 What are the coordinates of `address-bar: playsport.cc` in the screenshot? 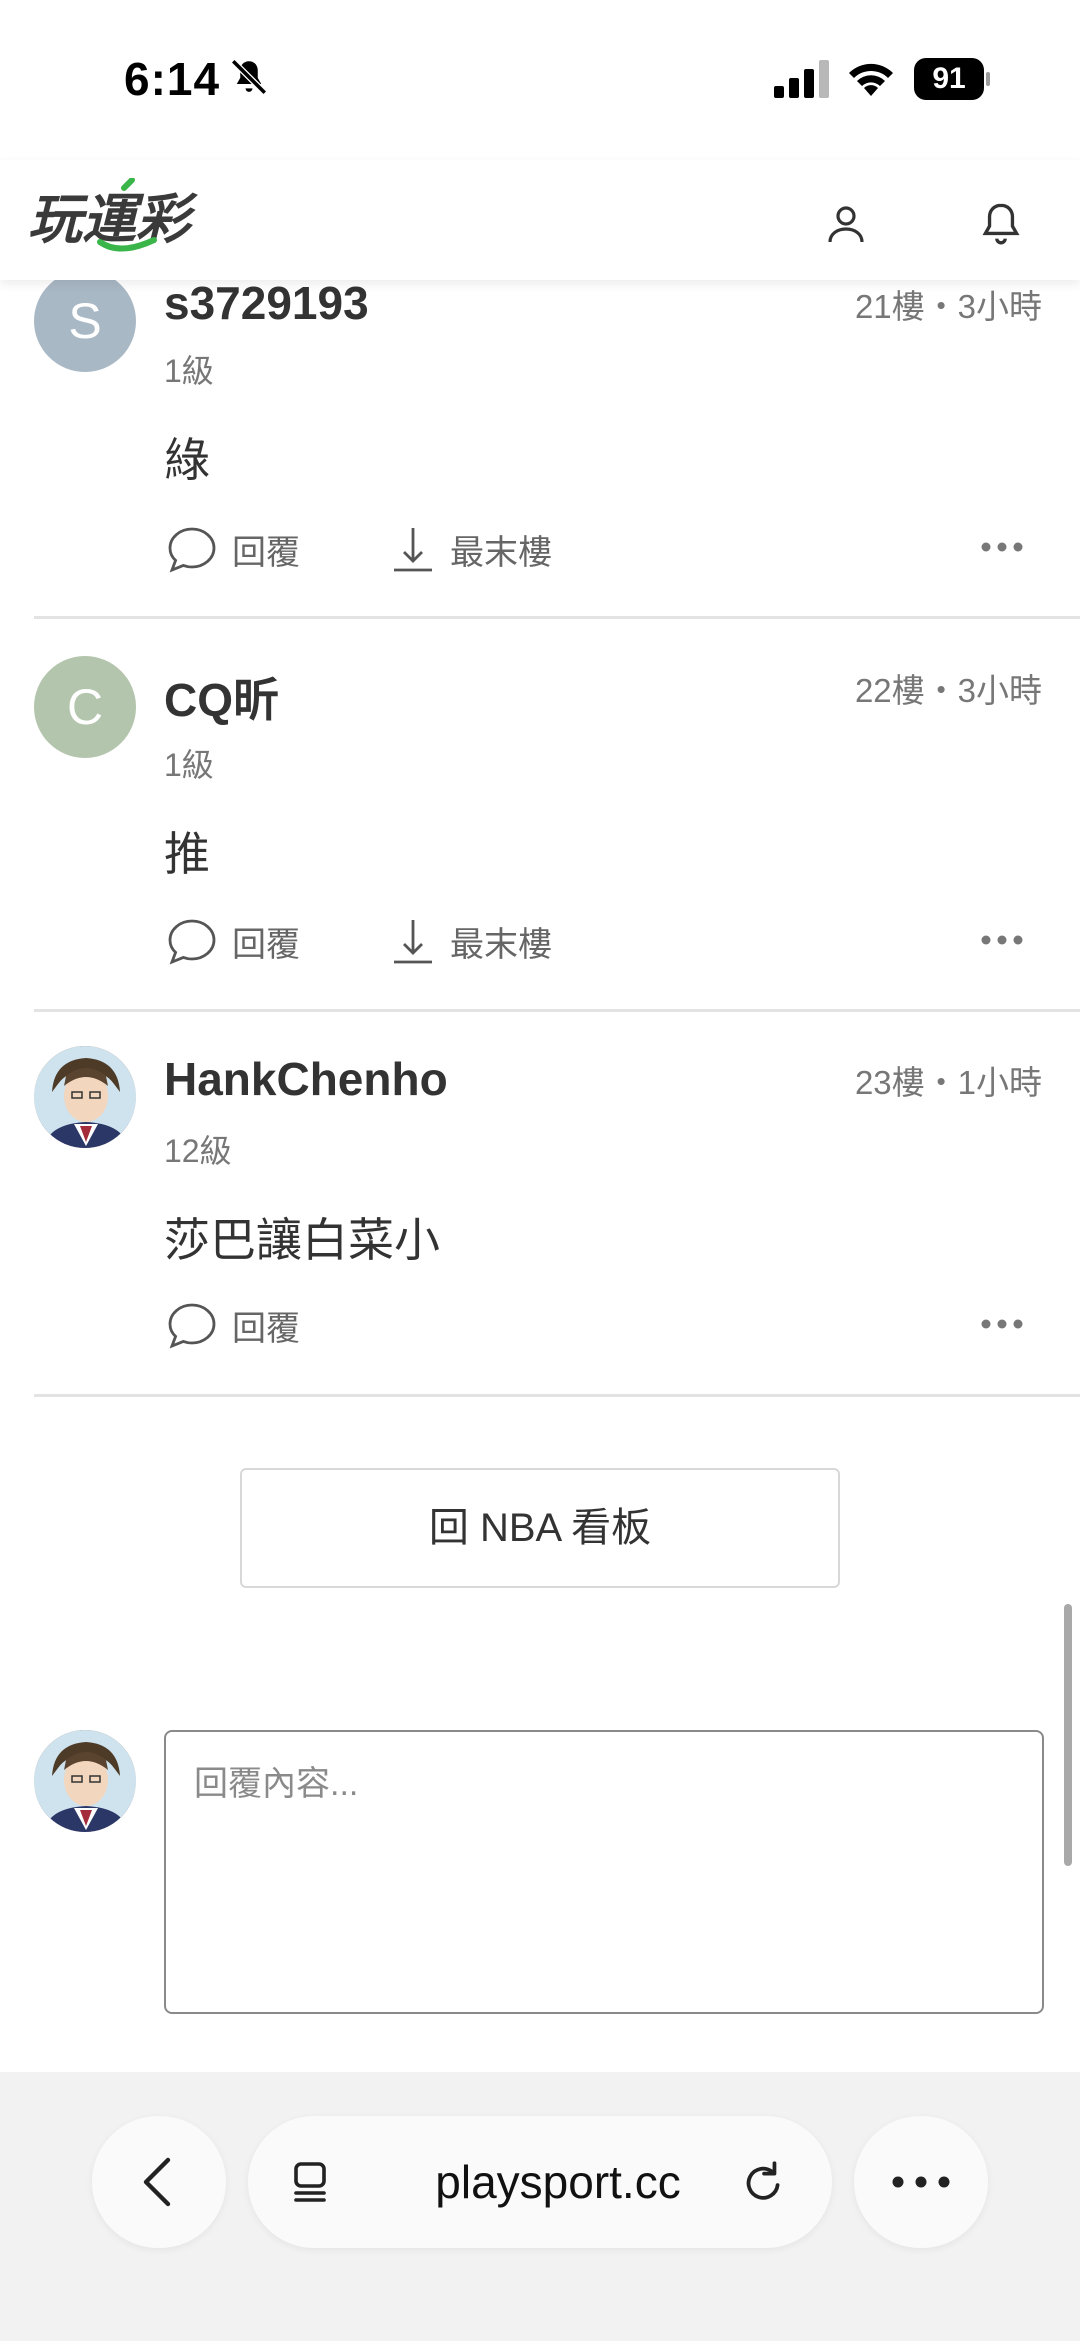 It's located at (540, 2182).